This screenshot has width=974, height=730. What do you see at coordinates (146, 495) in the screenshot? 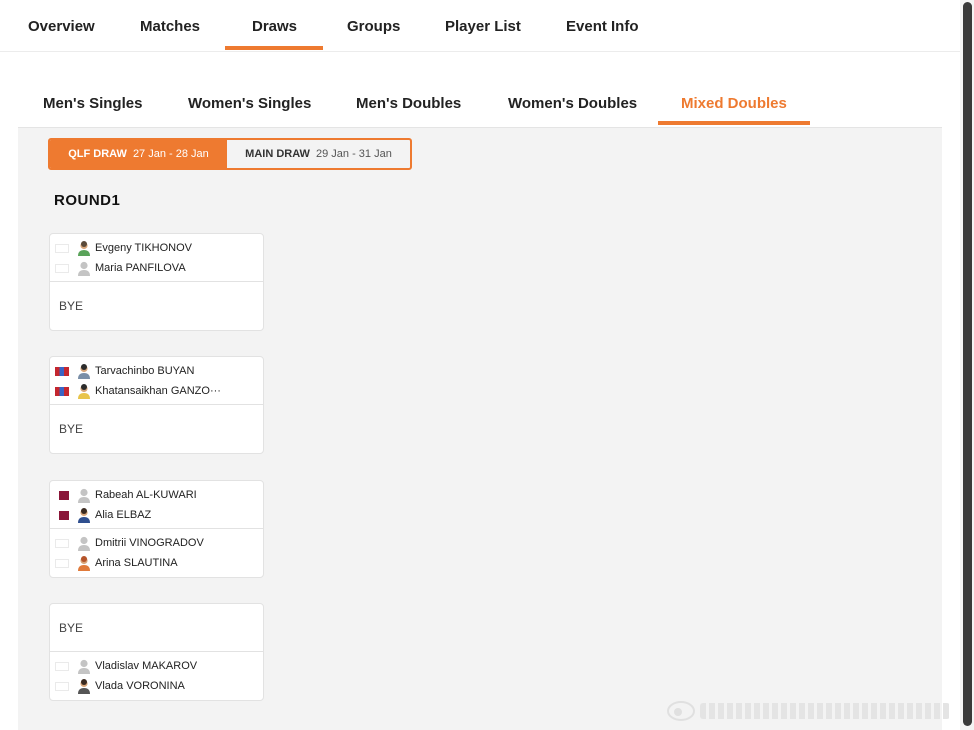
I see `player-name: Rabeah AL-KUWARI` at bounding box center [146, 495].